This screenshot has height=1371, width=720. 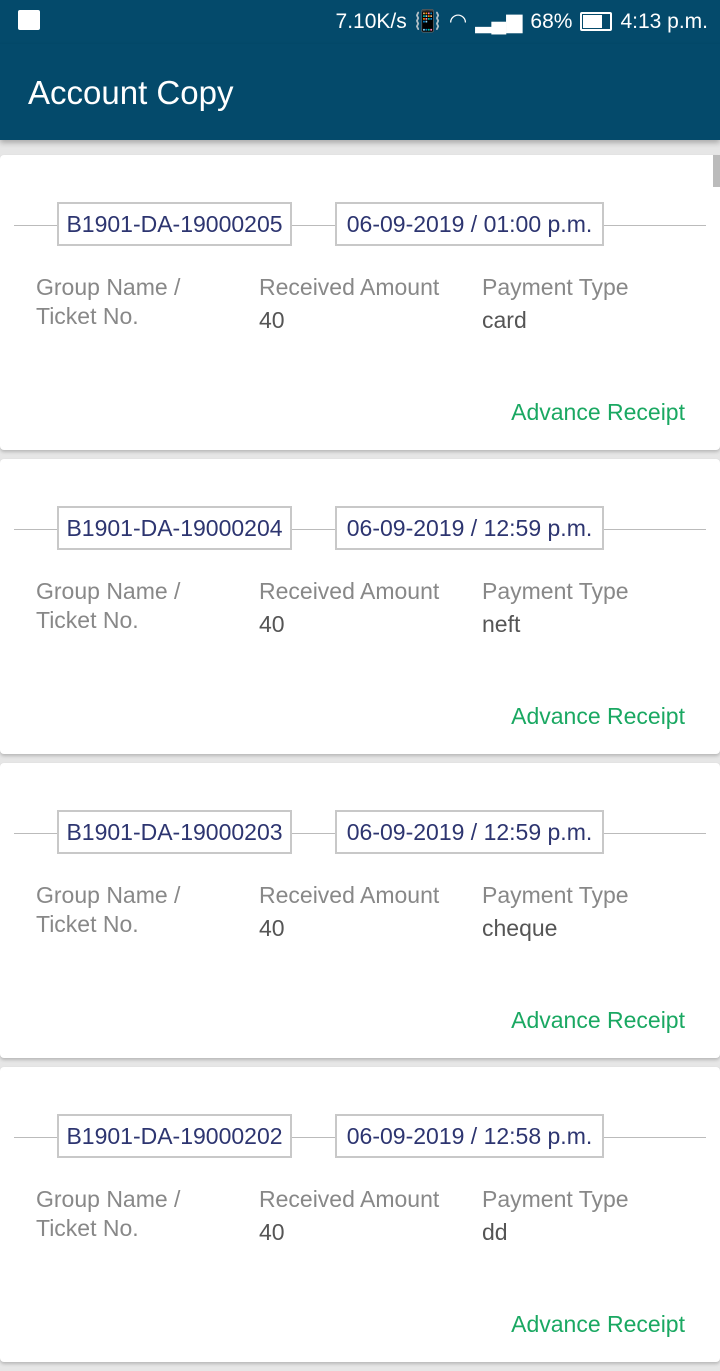 I want to click on status-bar: 7.10K/s 📳 ◠ ▂▄▆ 68% 4:13 p.m., so click(x=360, y=22).